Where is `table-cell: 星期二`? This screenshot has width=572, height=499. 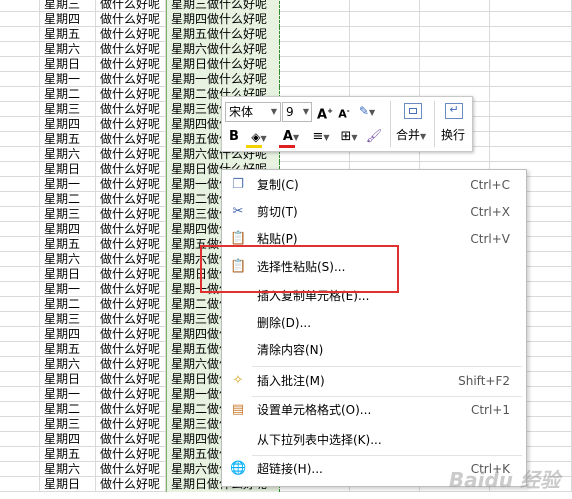 table-cell: 星期二 is located at coordinates (68, 304).